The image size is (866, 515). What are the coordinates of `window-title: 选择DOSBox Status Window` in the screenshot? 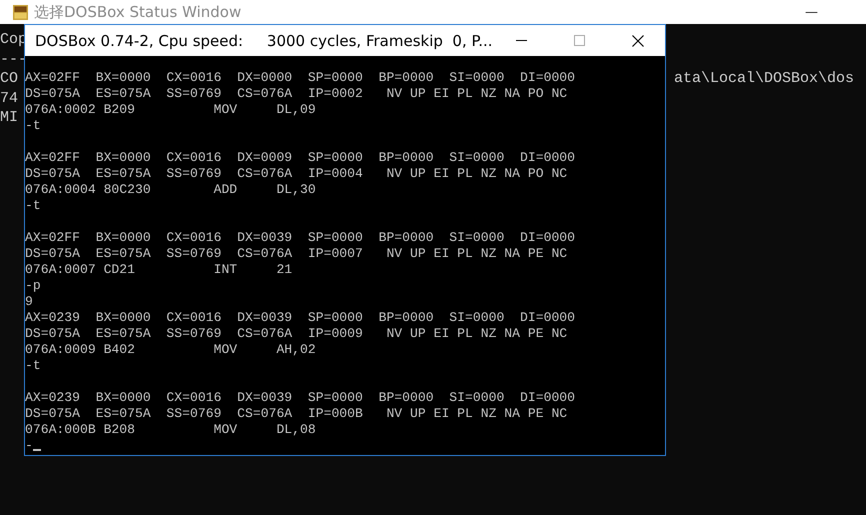 It's located at (138, 12).